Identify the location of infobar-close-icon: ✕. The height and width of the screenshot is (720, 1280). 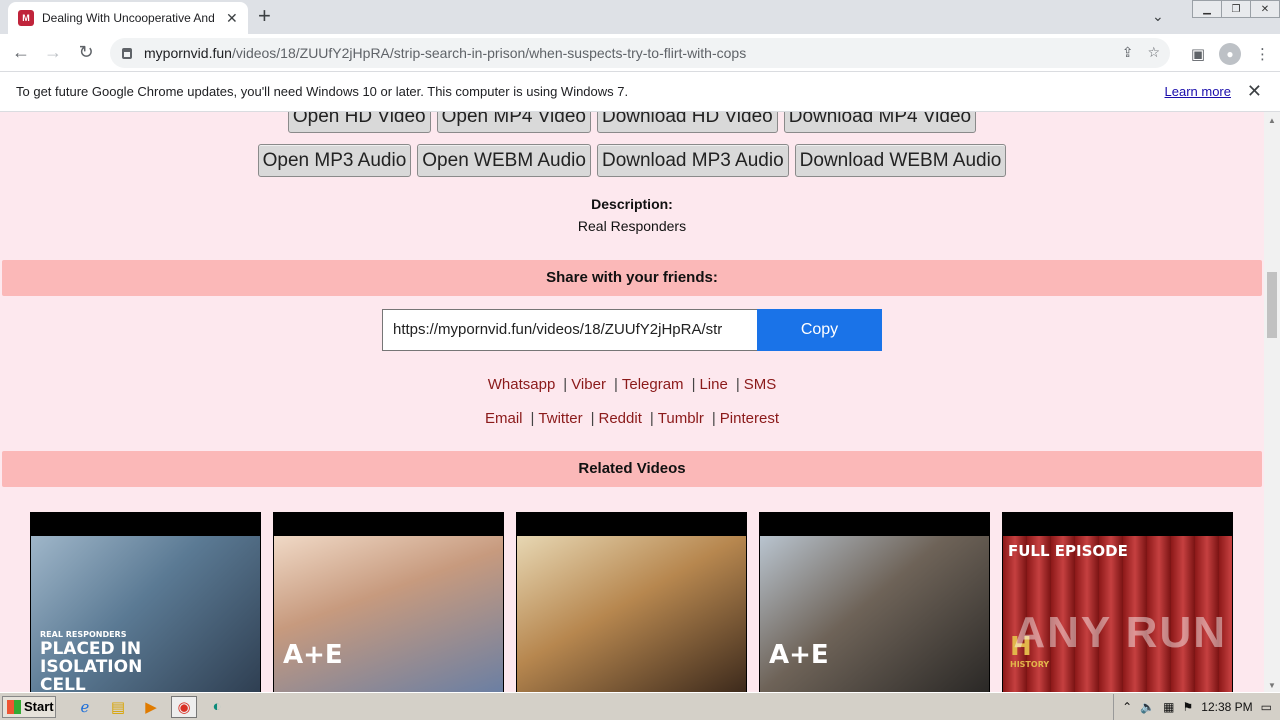
(1254, 91).